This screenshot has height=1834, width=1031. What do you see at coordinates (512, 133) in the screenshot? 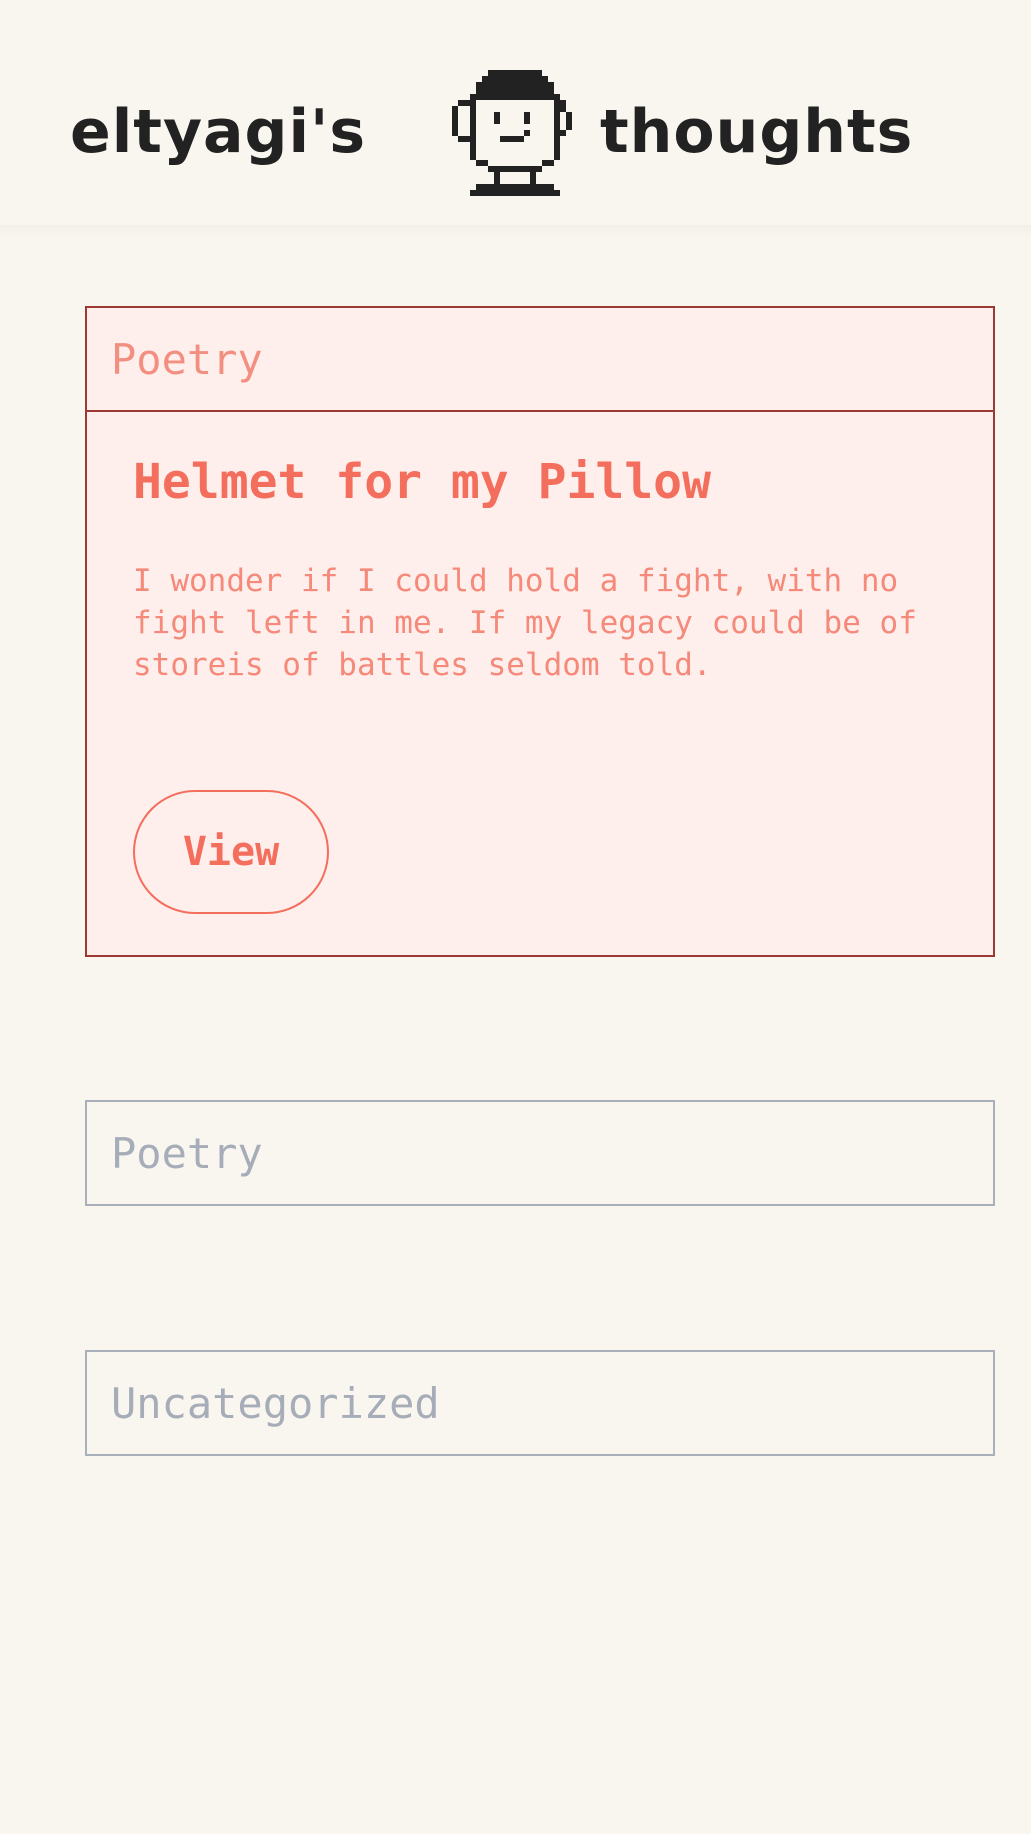
I see `pixel-avatar-icon` at bounding box center [512, 133].